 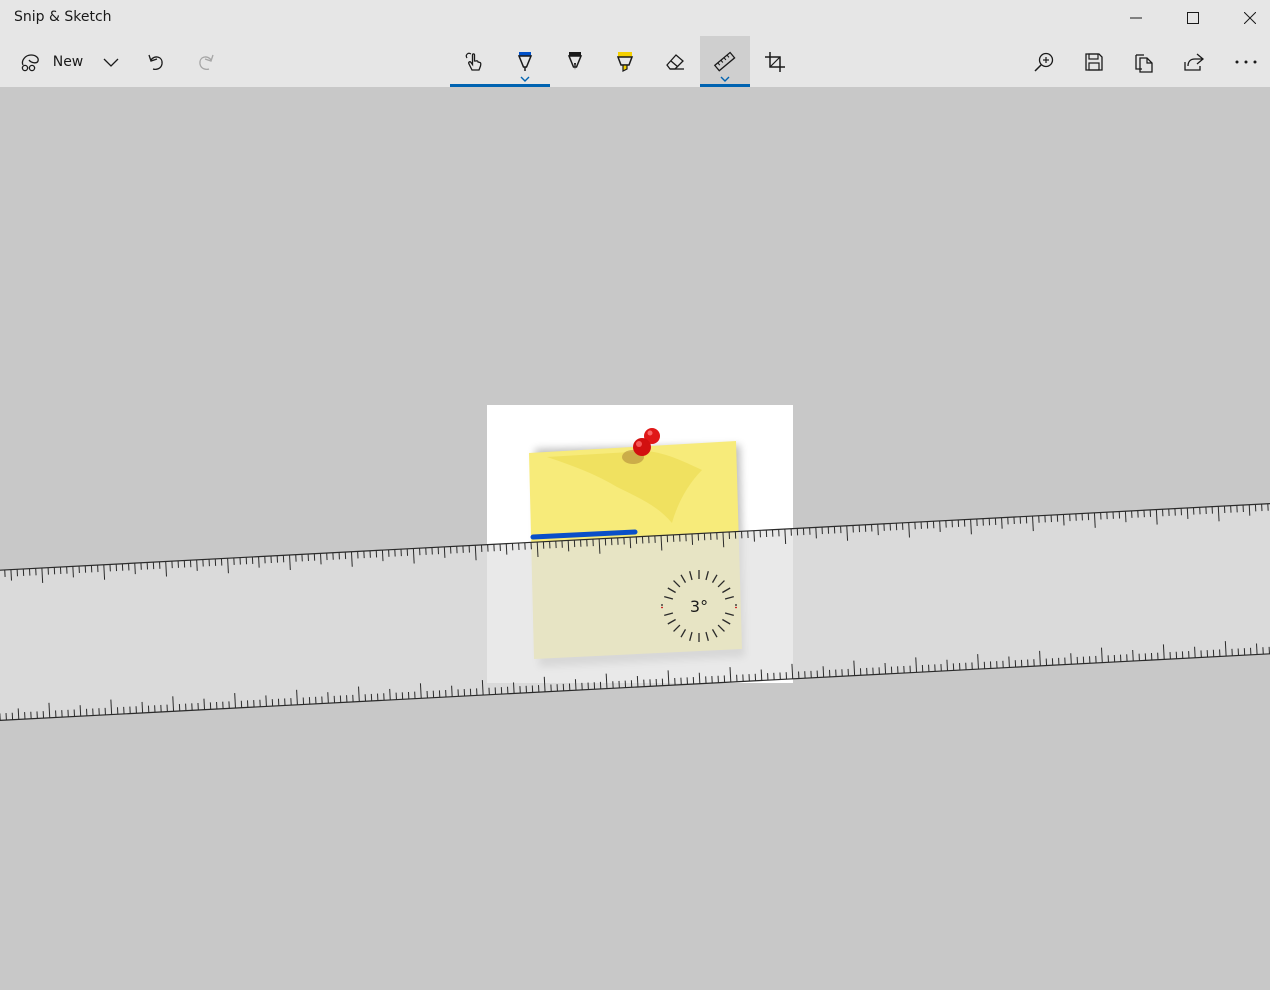 I want to click on copy-icon, so click(x=1144, y=63).